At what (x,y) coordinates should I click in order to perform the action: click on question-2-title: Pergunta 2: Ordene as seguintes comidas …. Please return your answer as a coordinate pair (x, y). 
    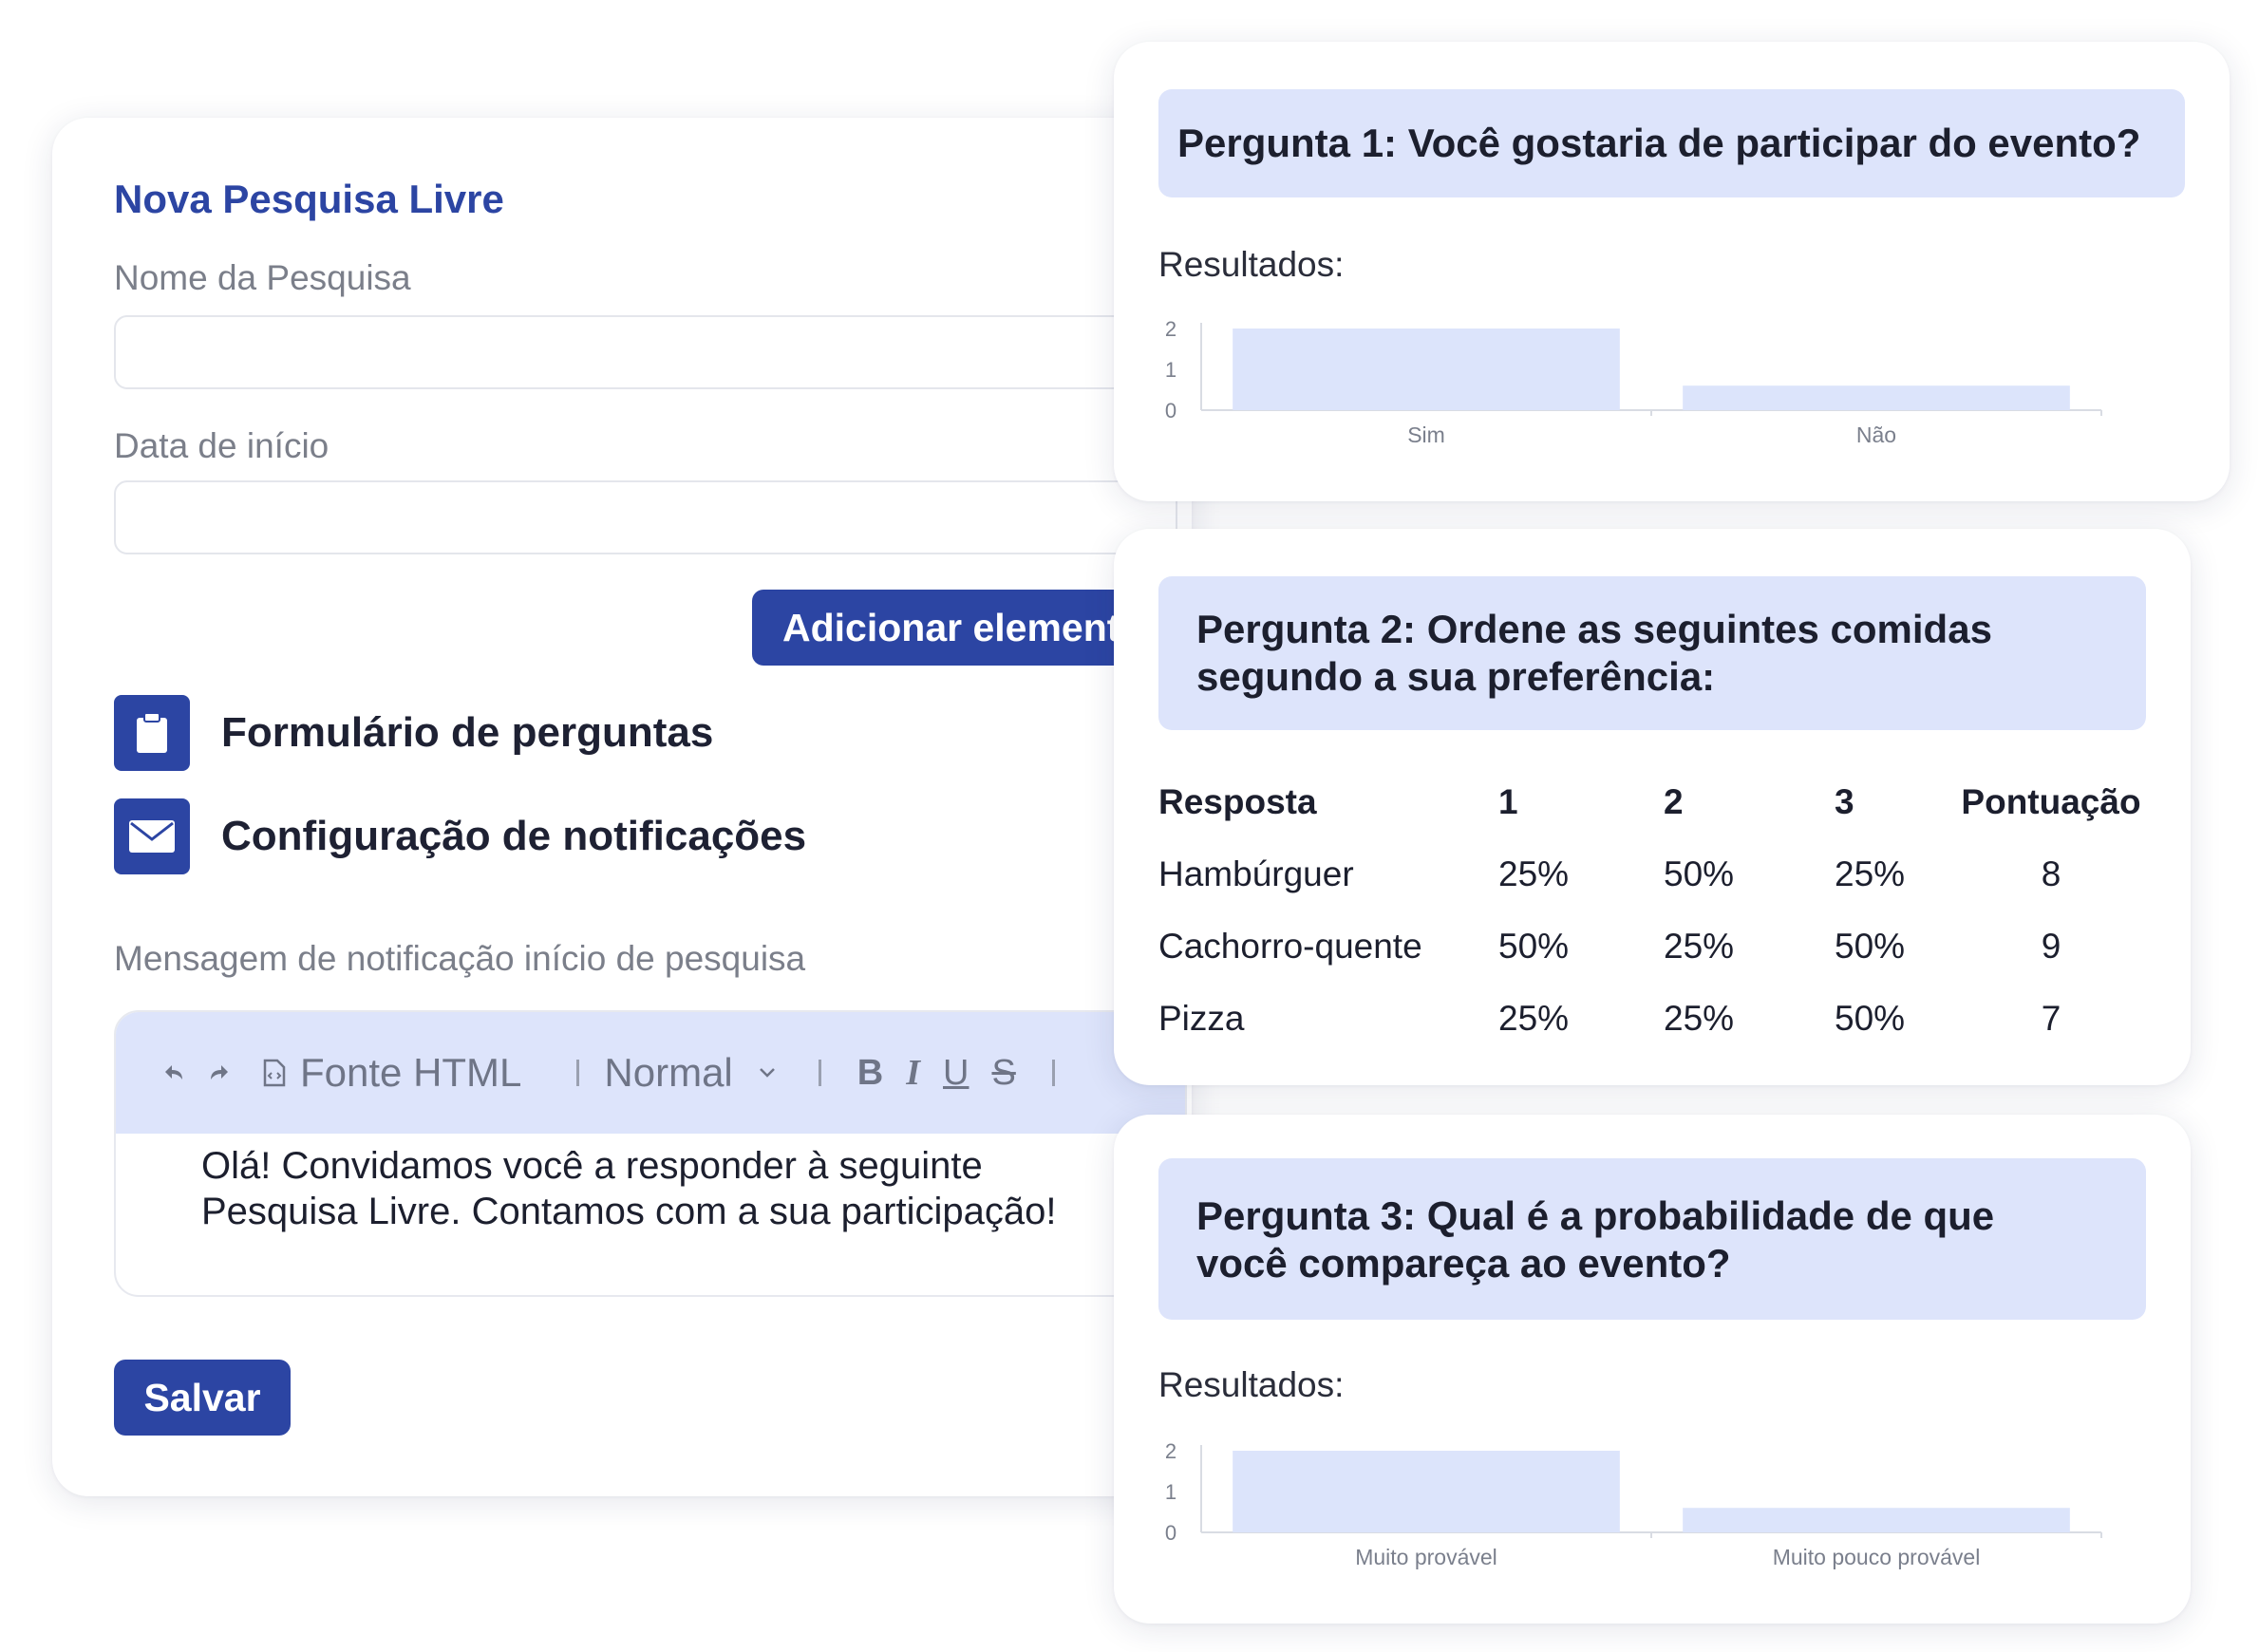
    Looking at the image, I should click on (1652, 653).